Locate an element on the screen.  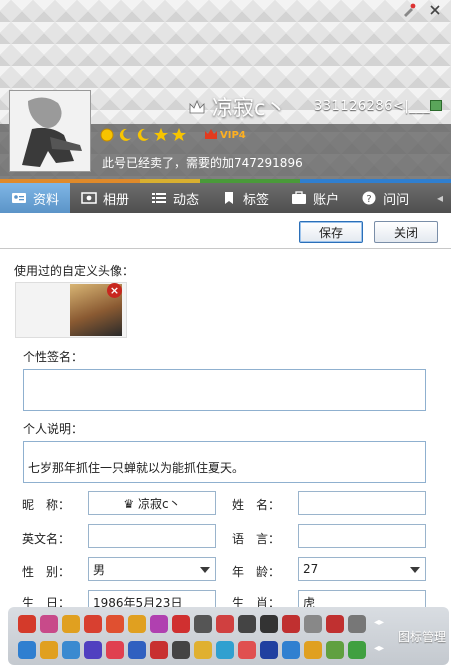
age-label: 年 龄： is located at coordinates (256, 572).